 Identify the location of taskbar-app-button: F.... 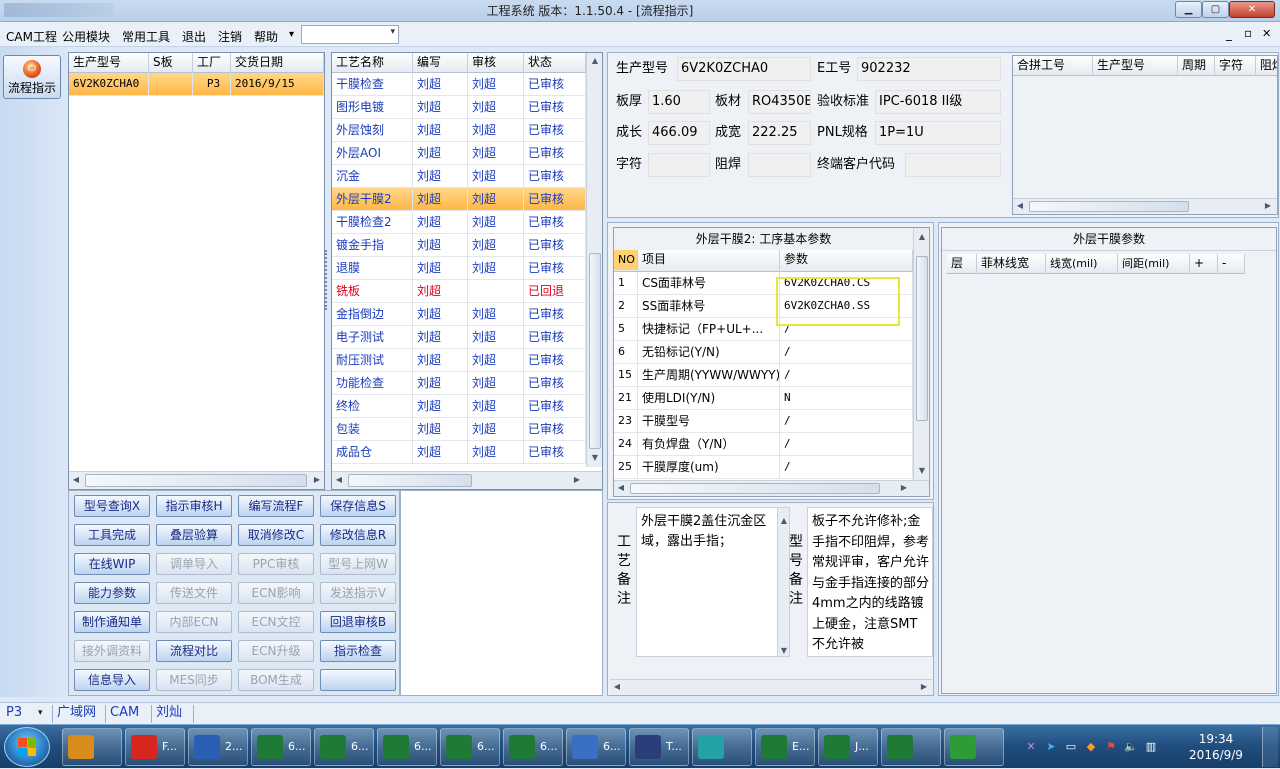
(155, 747).